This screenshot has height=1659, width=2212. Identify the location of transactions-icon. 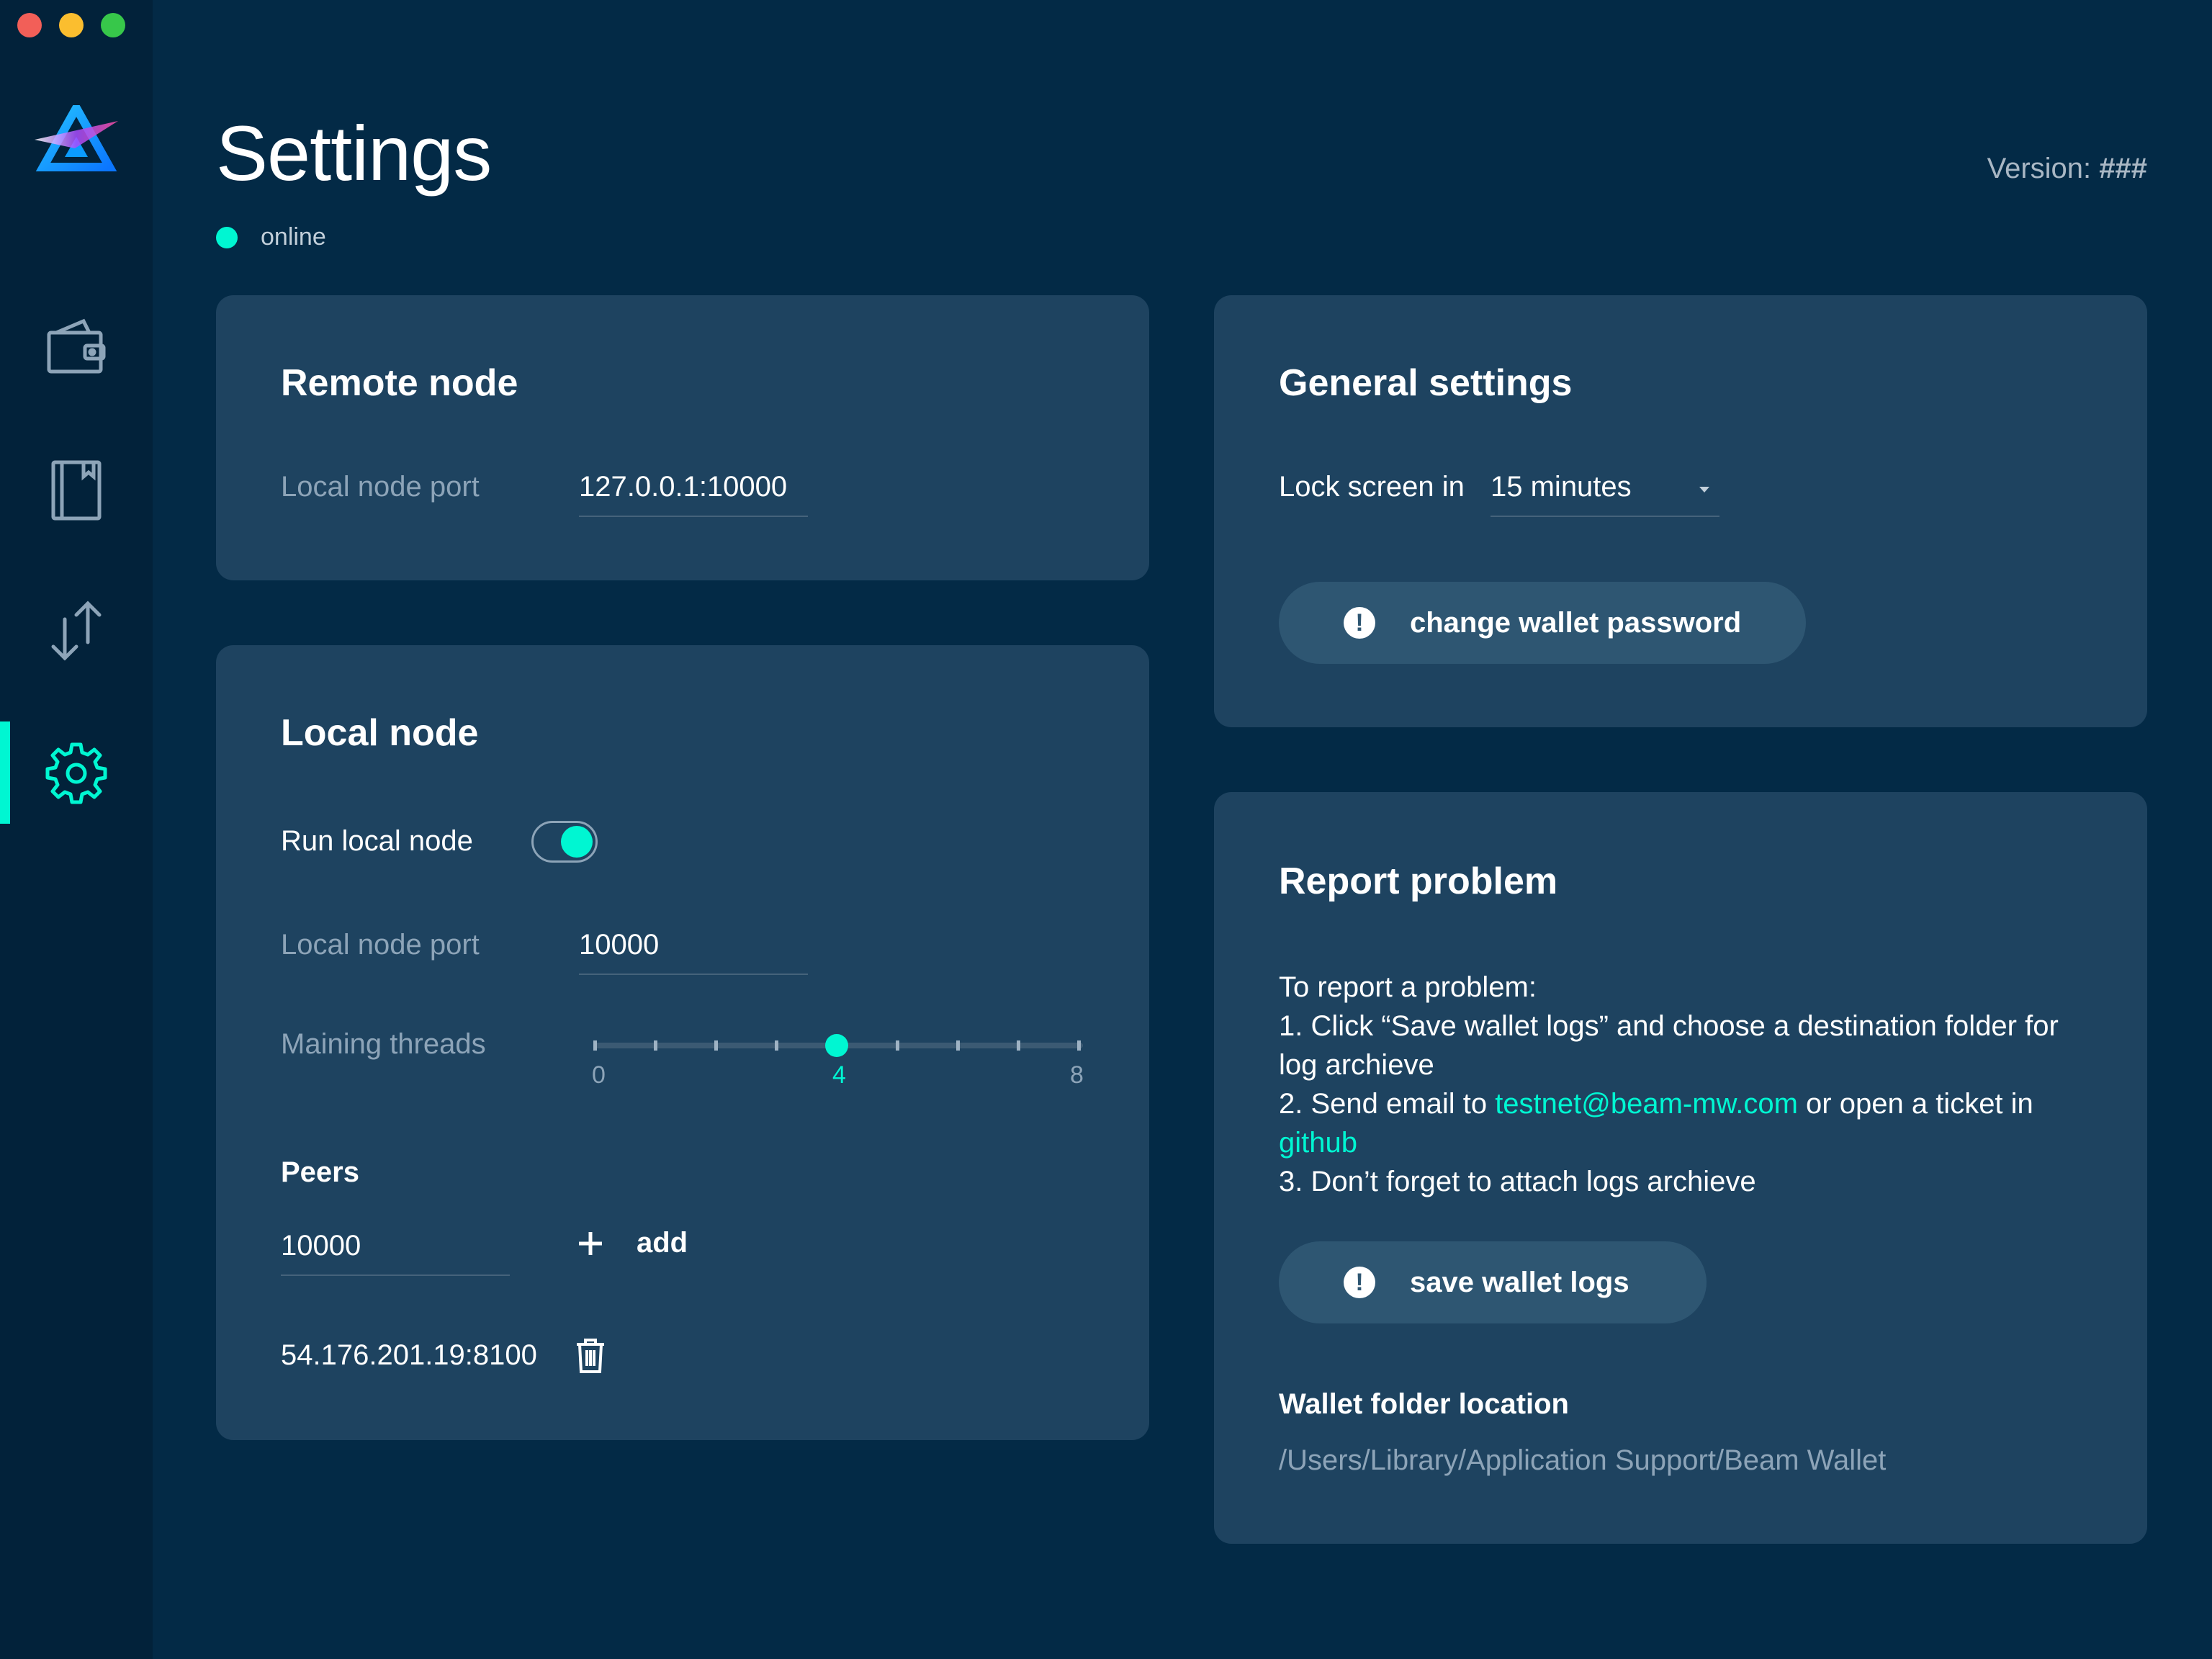
(76, 631).